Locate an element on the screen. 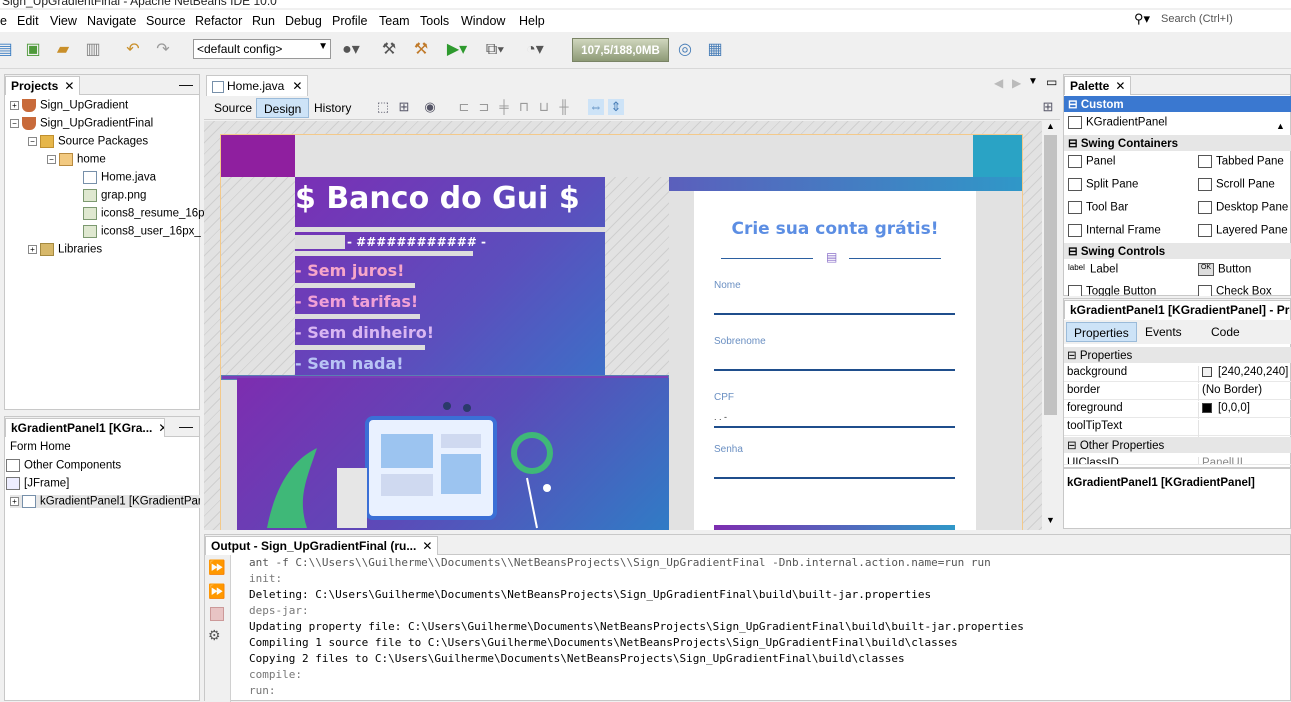 The width and height of the screenshot is (1291, 702). search-input: Search (Ctrl+I) is located at coordinates (1197, 19).